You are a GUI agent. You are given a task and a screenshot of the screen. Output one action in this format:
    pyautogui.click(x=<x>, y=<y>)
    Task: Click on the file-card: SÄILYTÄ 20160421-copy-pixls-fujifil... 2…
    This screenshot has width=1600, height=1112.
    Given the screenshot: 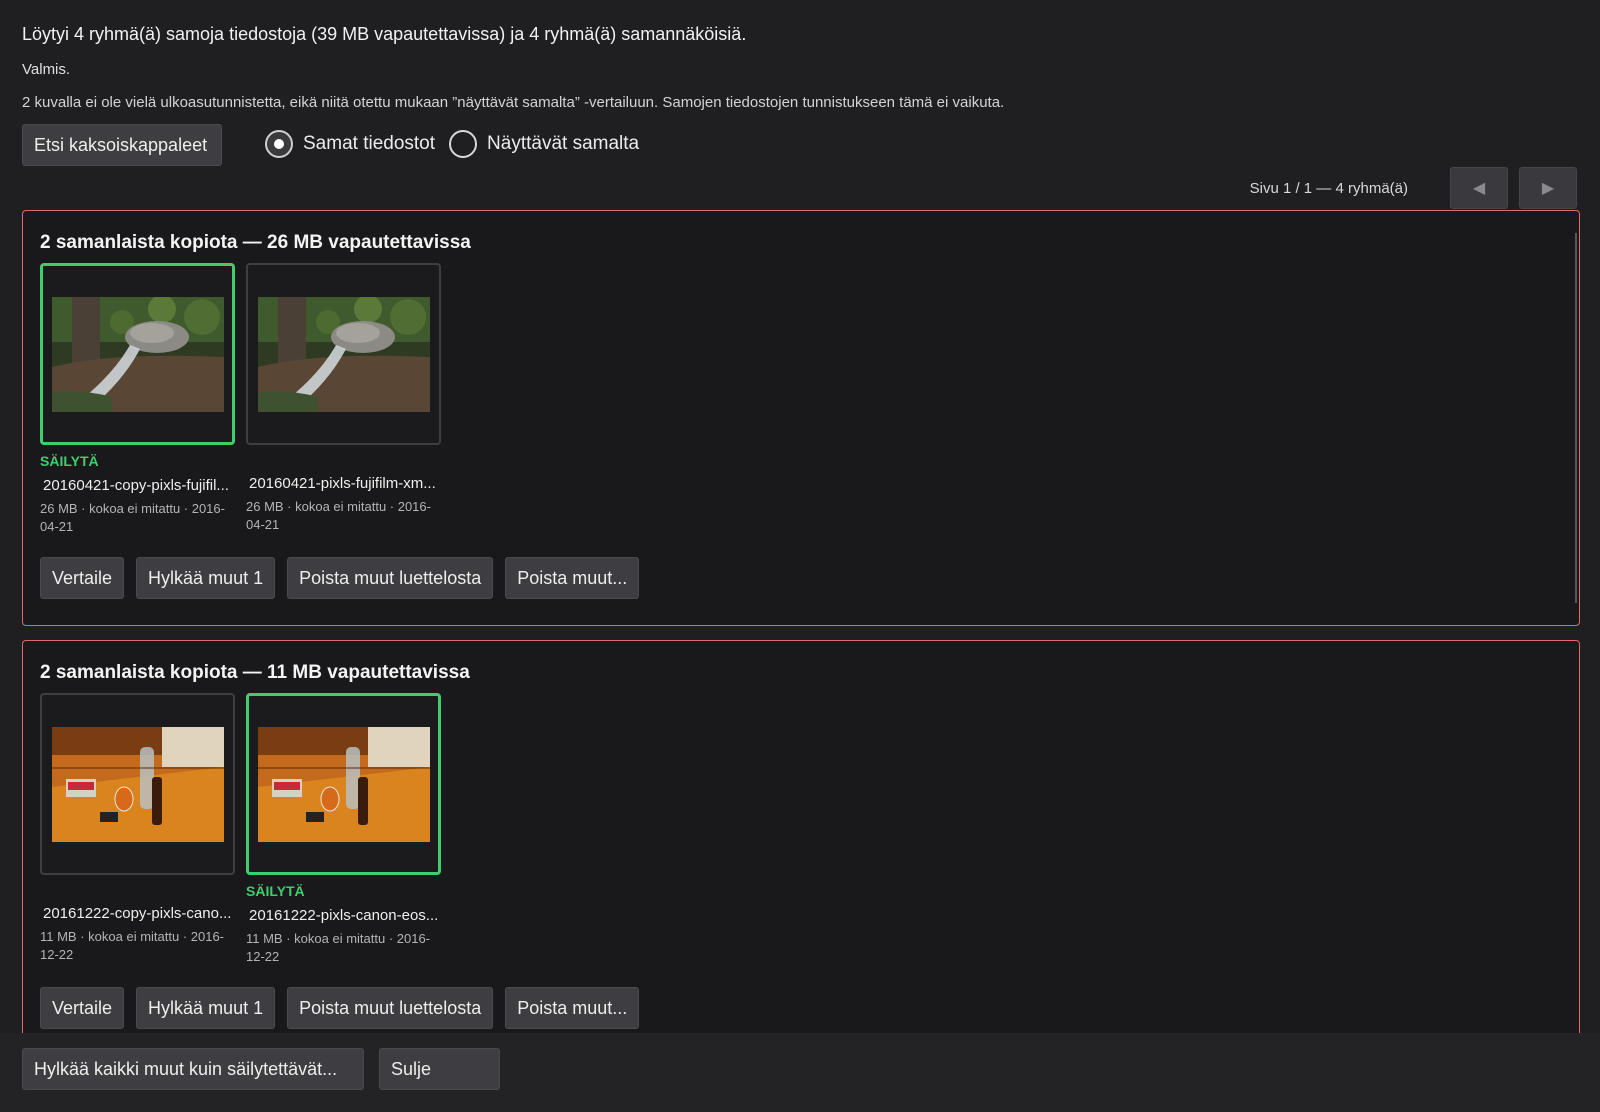 What is the action you would take?
    pyautogui.click(x=137, y=399)
    